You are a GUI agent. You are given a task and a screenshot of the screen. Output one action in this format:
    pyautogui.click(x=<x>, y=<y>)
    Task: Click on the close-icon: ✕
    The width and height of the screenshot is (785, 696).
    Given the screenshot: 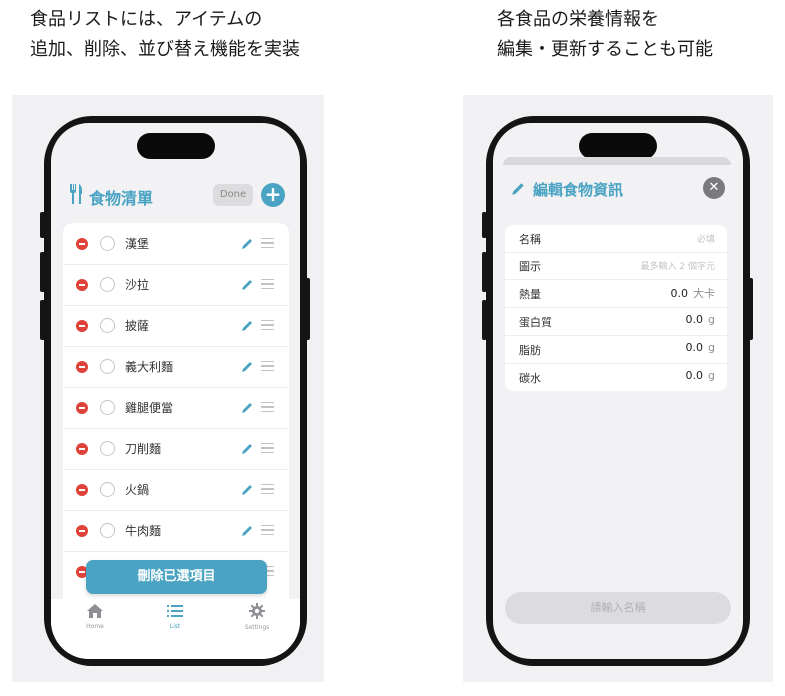 What is the action you would take?
    pyautogui.click(x=714, y=188)
    